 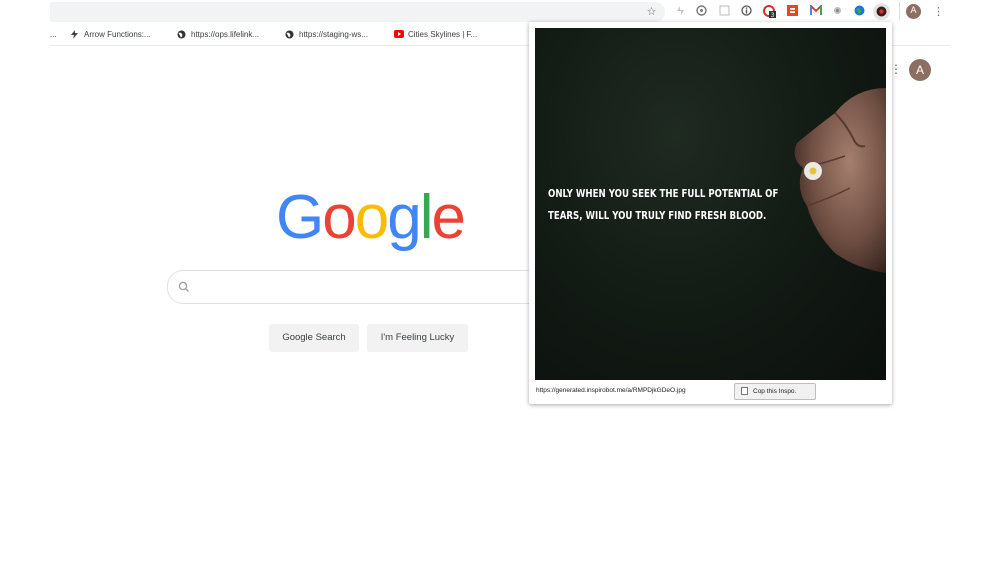 What do you see at coordinates (417, 338) in the screenshot?
I see `feeling-lucky-button: I'm Feeling Lucky` at bounding box center [417, 338].